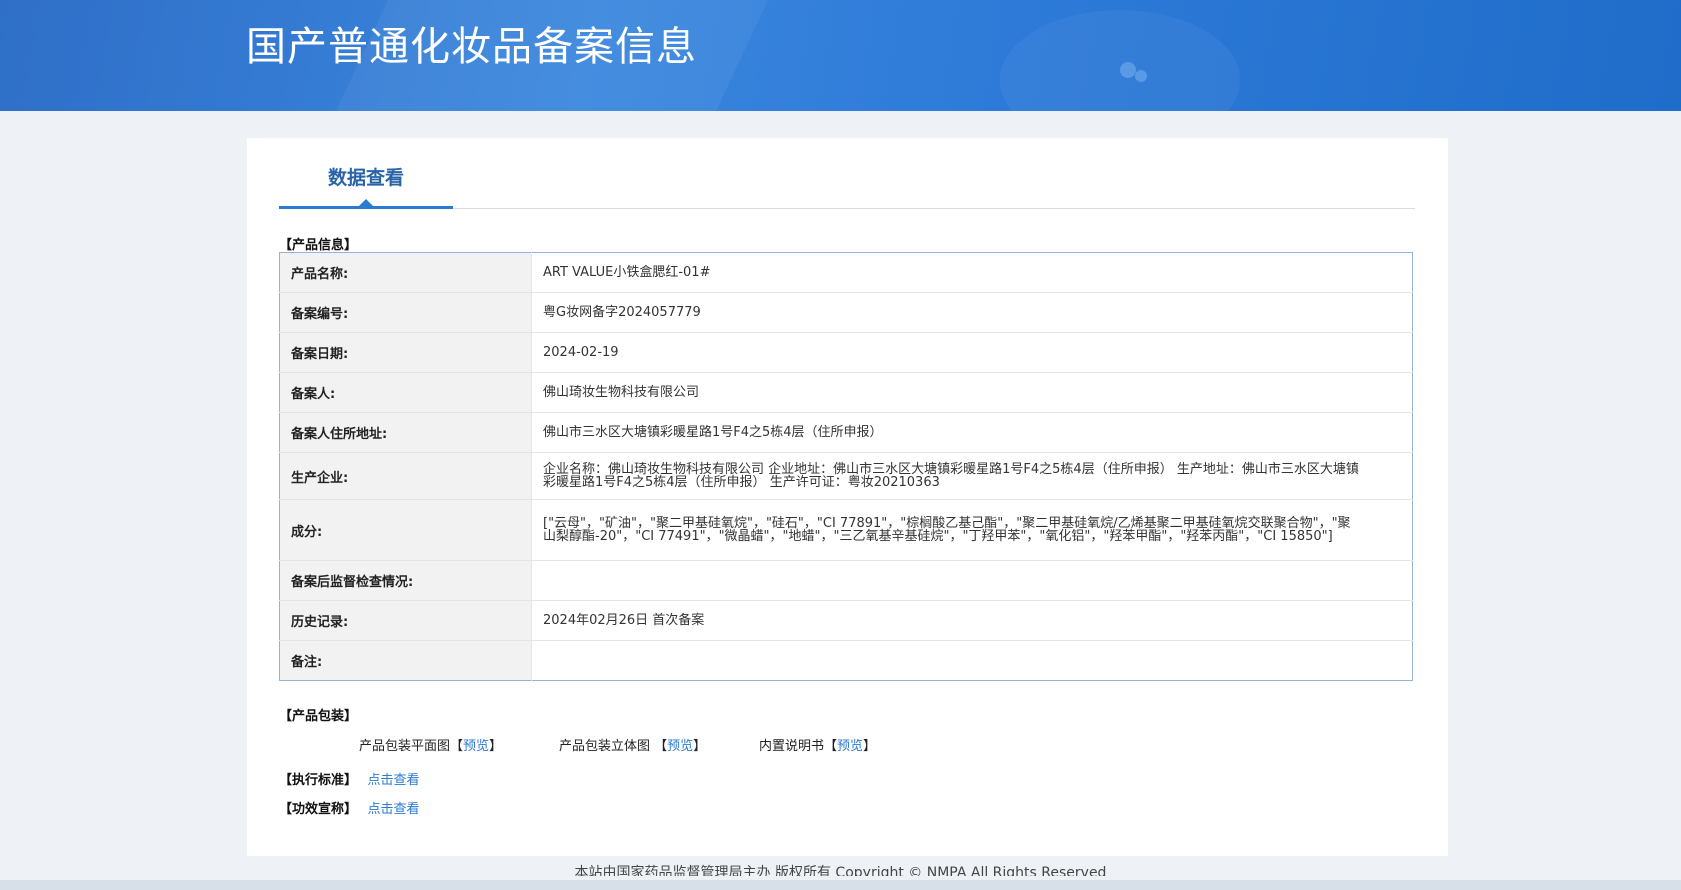  Describe the element at coordinates (405, 272) in the screenshot. I see `row-label: 产品名称:` at that location.